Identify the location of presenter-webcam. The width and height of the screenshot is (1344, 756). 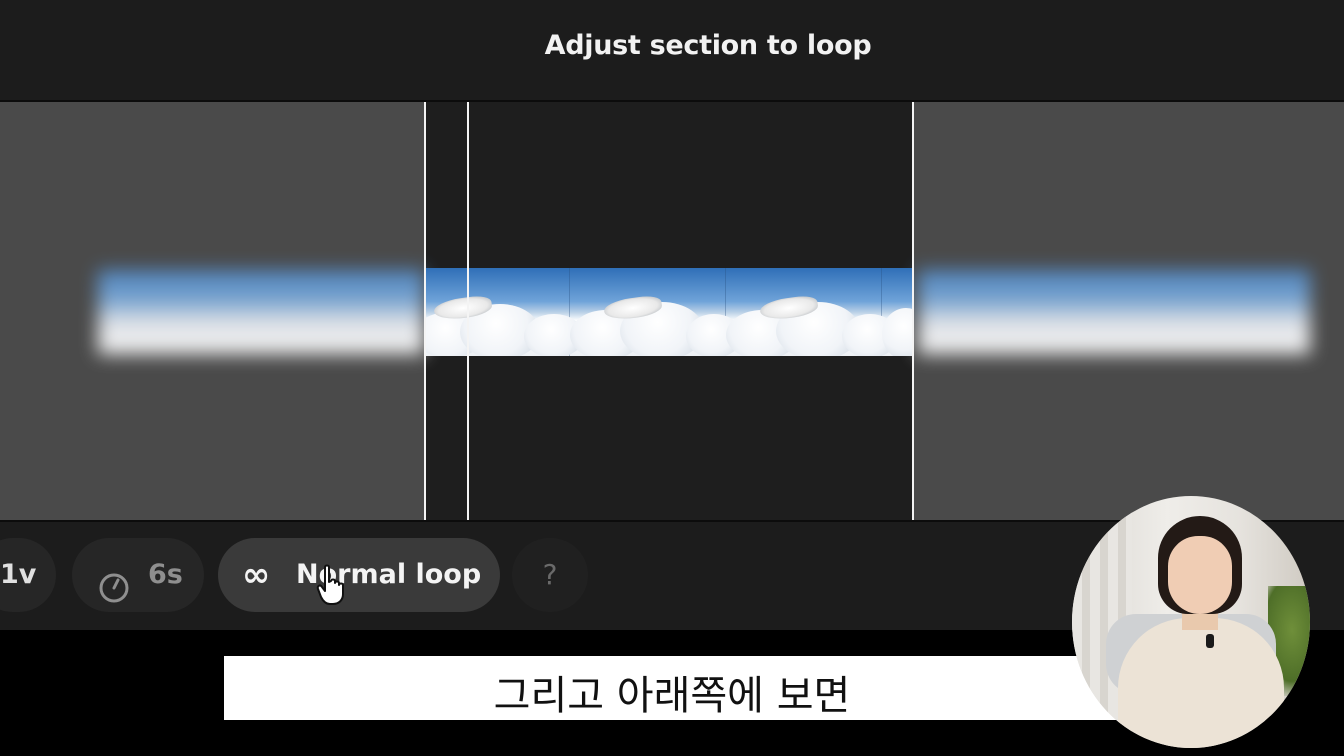
(1191, 622).